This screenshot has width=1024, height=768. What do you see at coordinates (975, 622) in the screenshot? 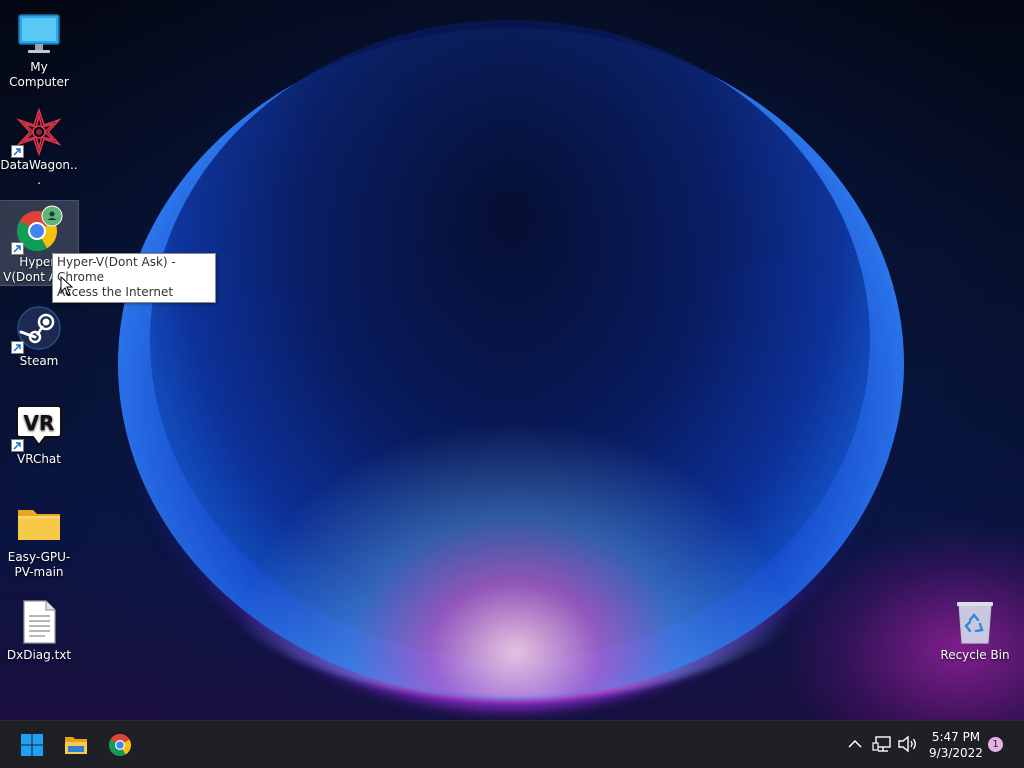
I see `recycle-bin-icon` at bounding box center [975, 622].